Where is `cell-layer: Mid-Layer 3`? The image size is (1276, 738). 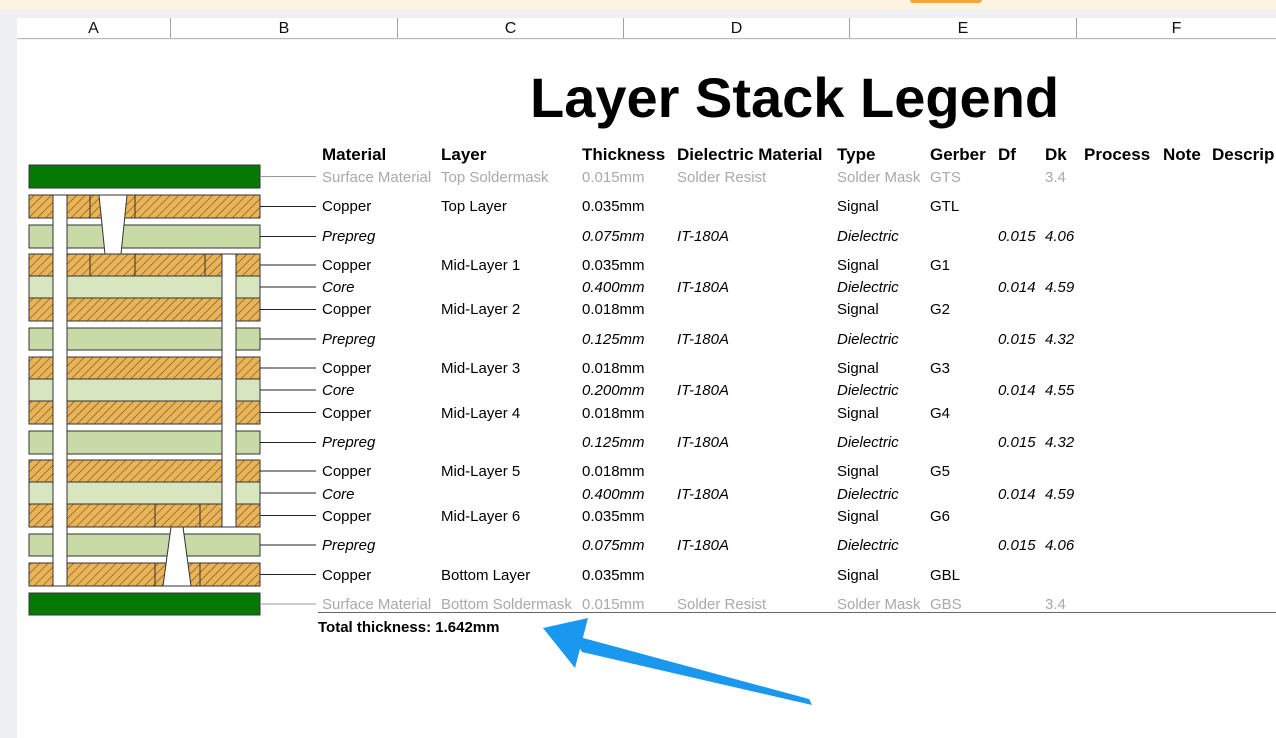
cell-layer: Mid-Layer 3 is located at coordinates (481, 368).